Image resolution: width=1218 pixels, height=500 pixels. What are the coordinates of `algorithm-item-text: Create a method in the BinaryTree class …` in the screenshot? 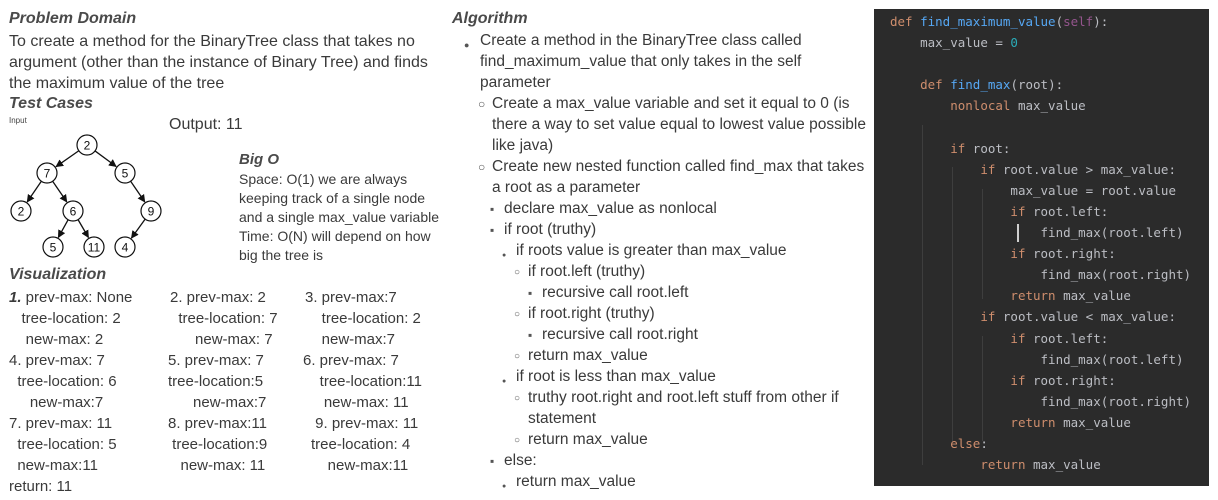 It's located at (641, 61).